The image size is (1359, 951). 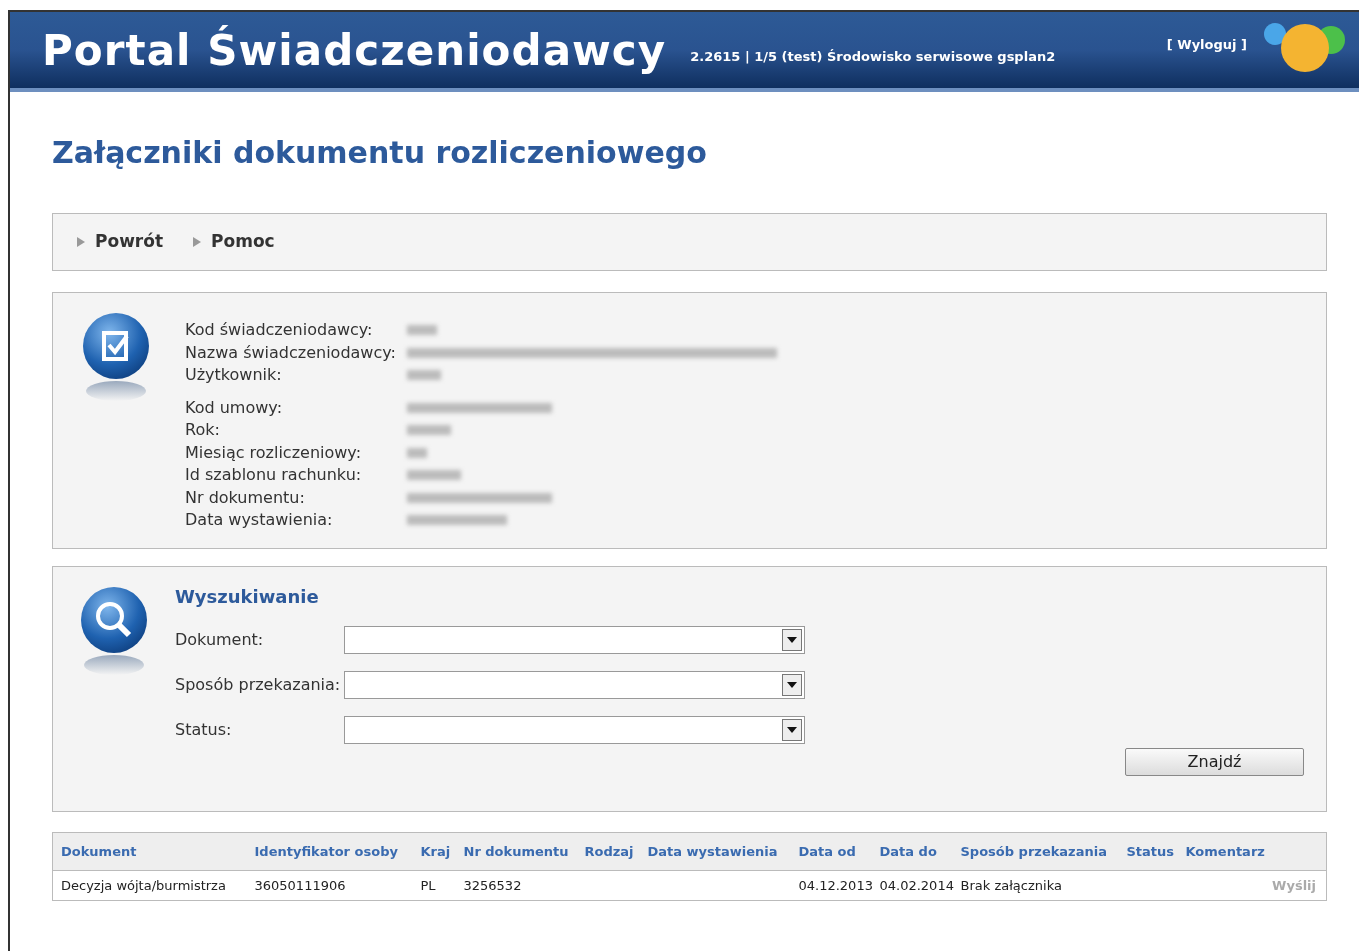 What do you see at coordinates (234, 375) in the screenshot?
I see `field-label: Użytkownik:` at bounding box center [234, 375].